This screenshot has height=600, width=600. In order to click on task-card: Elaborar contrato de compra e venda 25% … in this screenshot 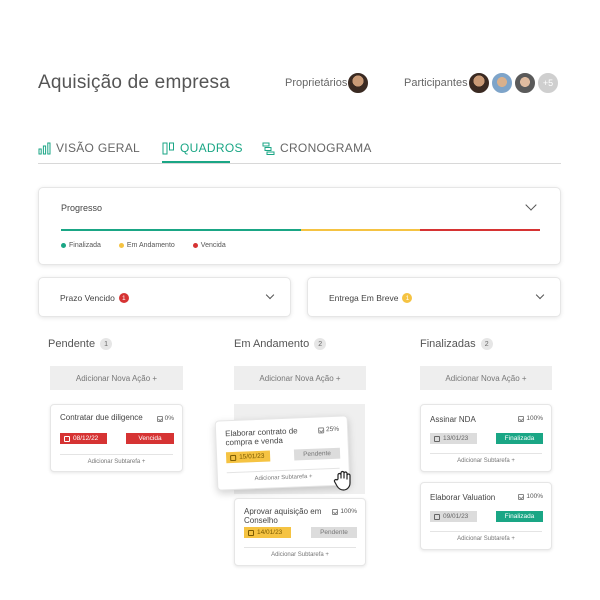, I will do `click(282, 453)`.